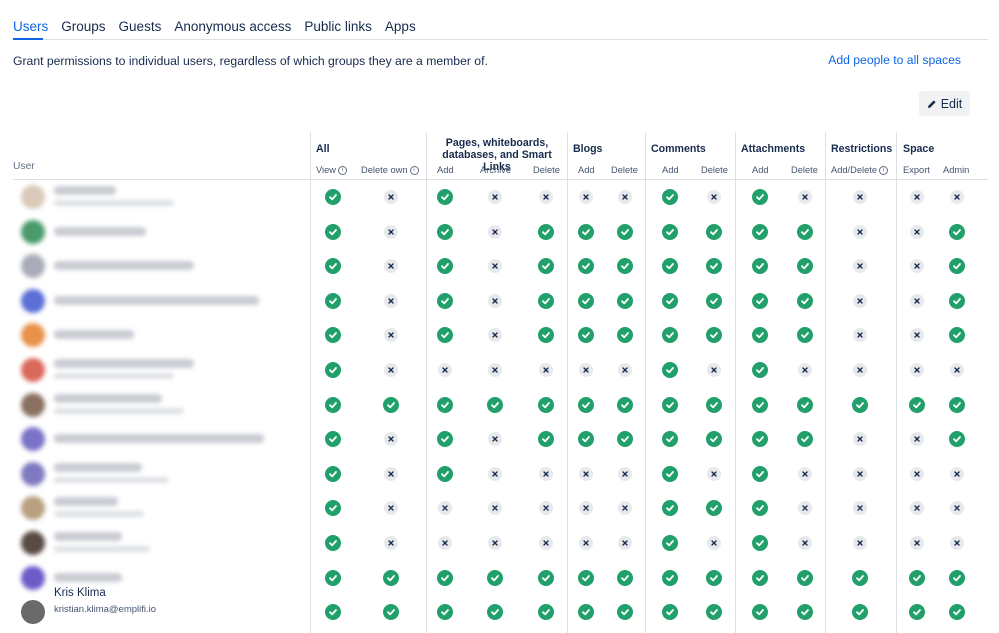 The height and width of the screenshot is (633, 999). Describe the element at coordinates (714, 170) in the screenshot. I see `subheader-comments-delete: Delete` at that location.